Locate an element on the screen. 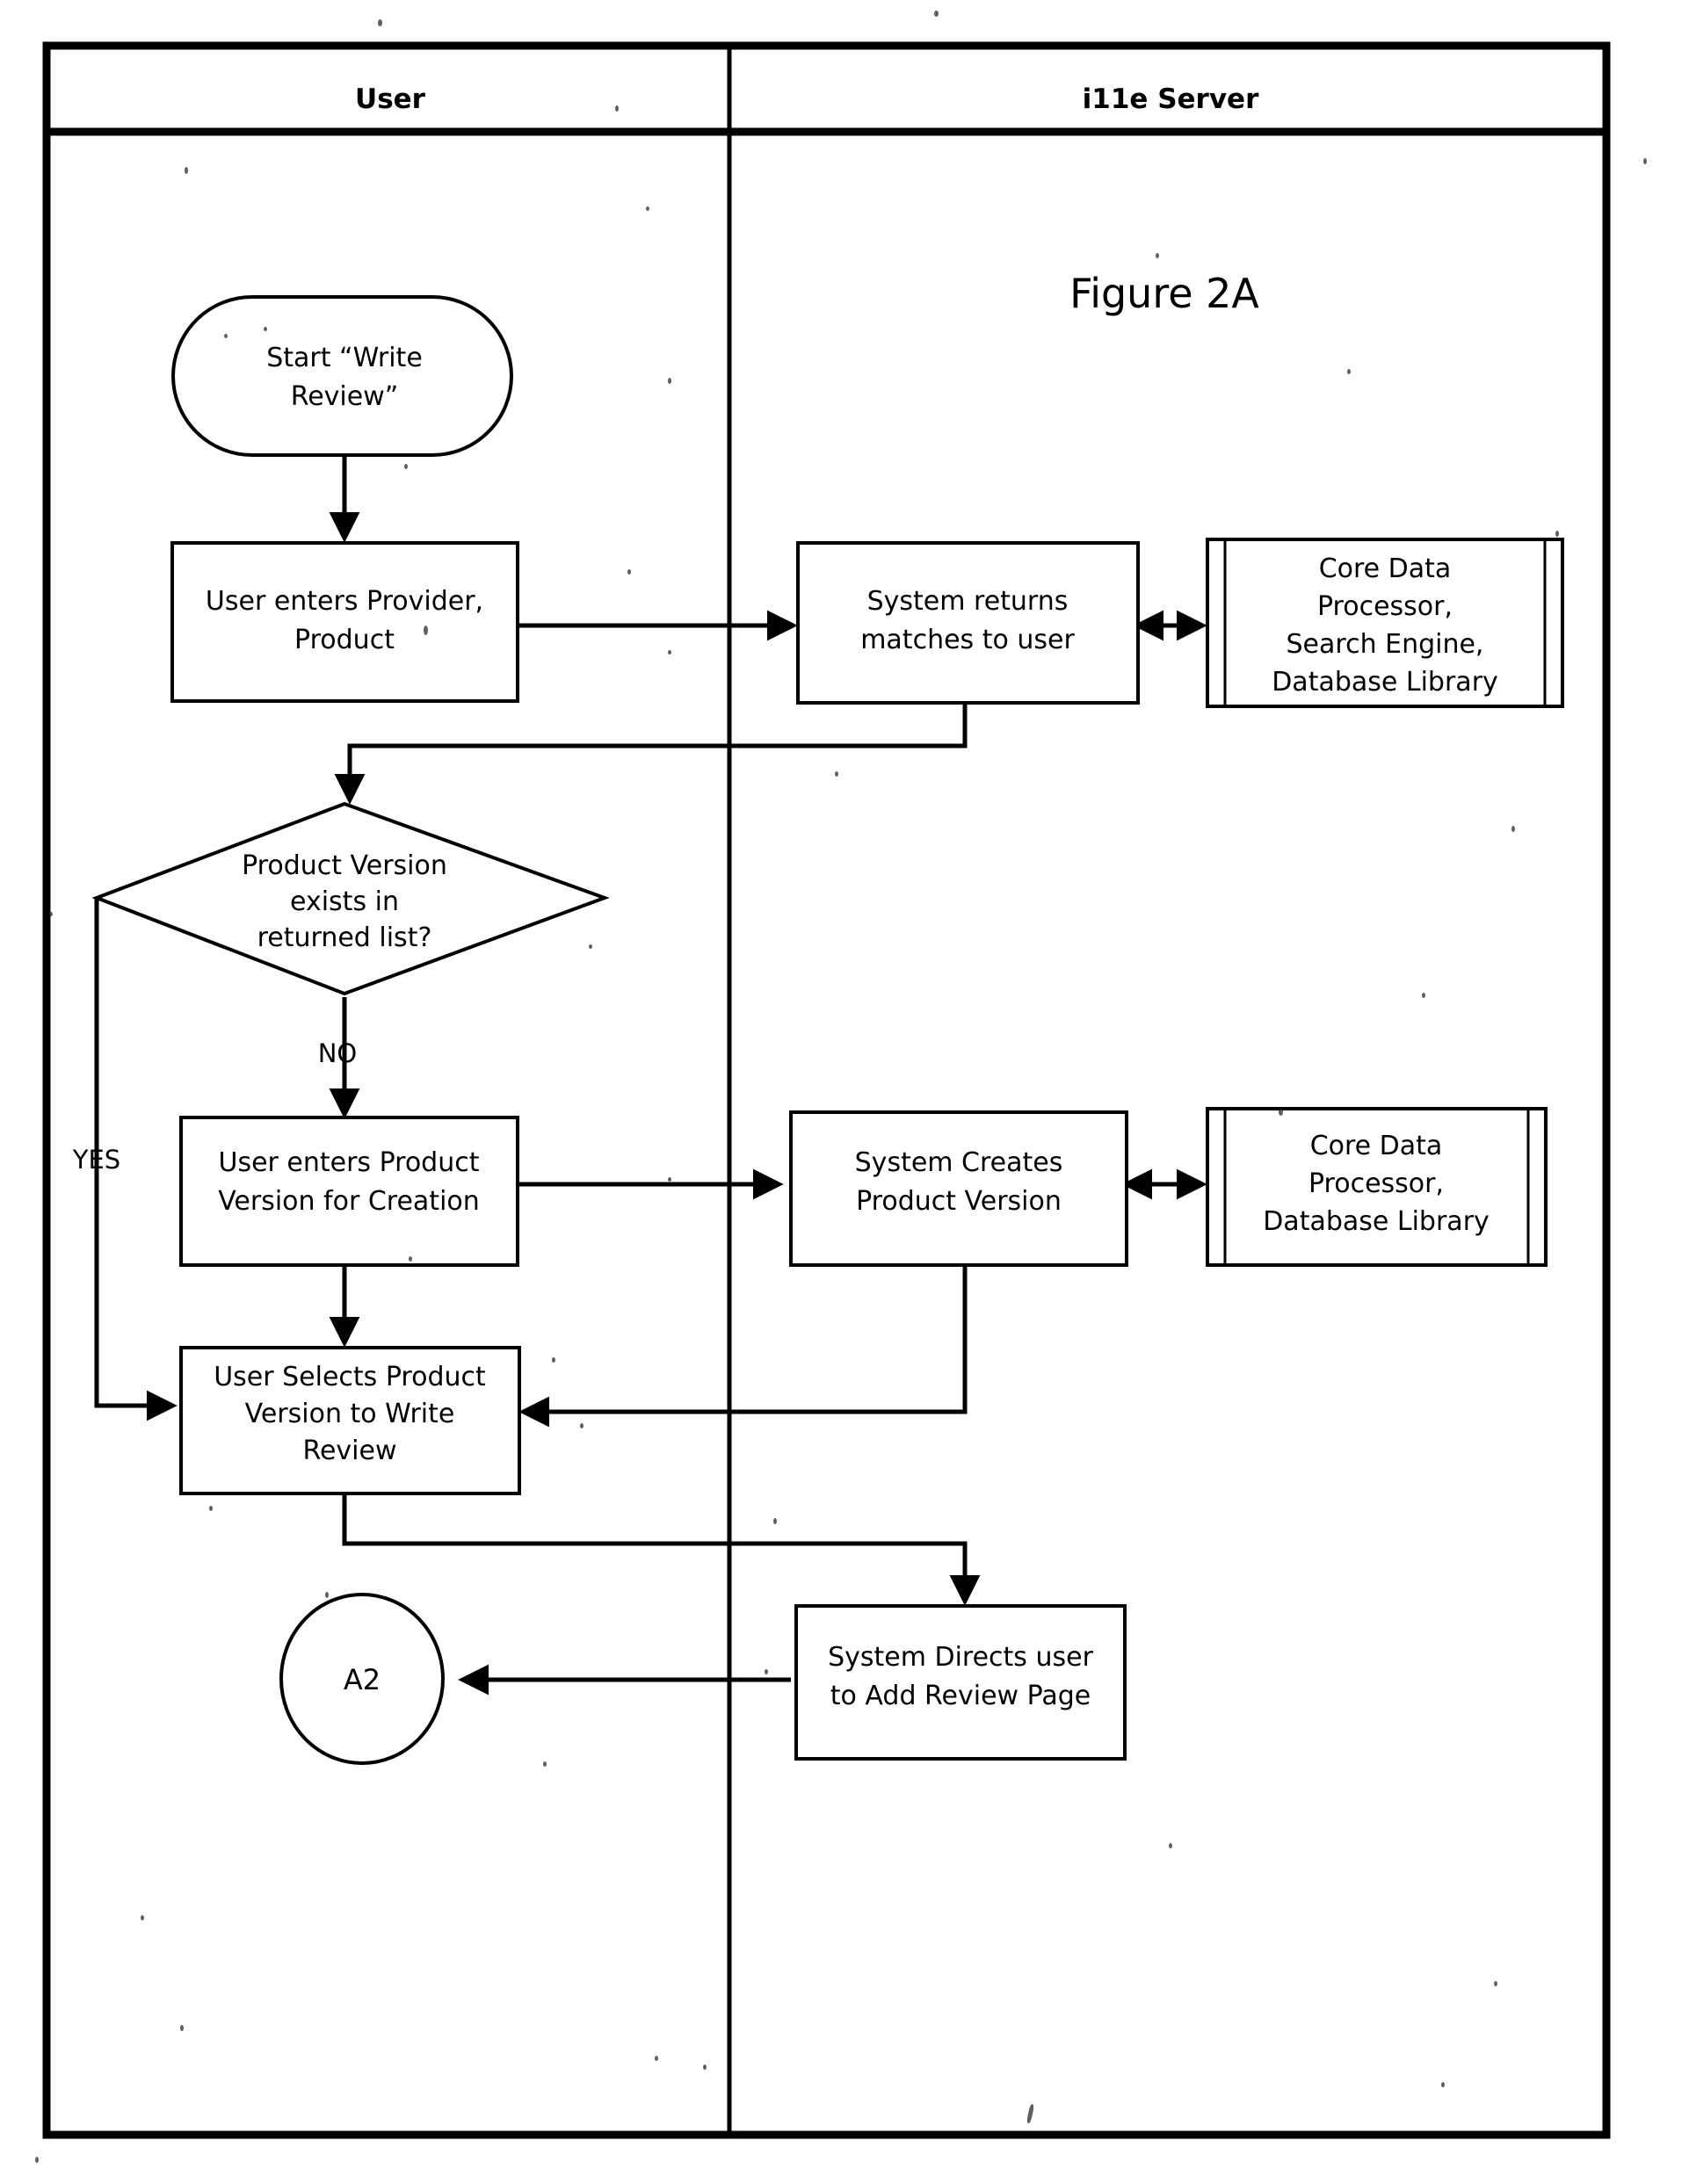 The image size is (1689, 2184). version-exists-line-1: Product Version is located at coordinates (344, 865).